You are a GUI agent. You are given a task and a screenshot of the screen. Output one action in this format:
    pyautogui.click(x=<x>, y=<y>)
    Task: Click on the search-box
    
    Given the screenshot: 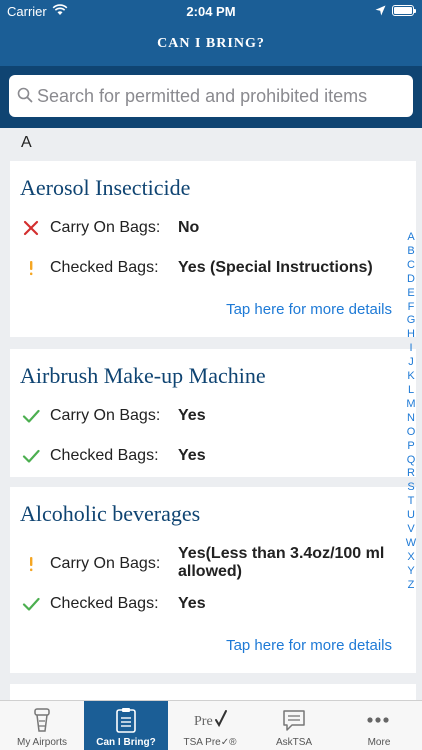 What is the action you would take?
    pyautogui.click(x=211, y=96)
    